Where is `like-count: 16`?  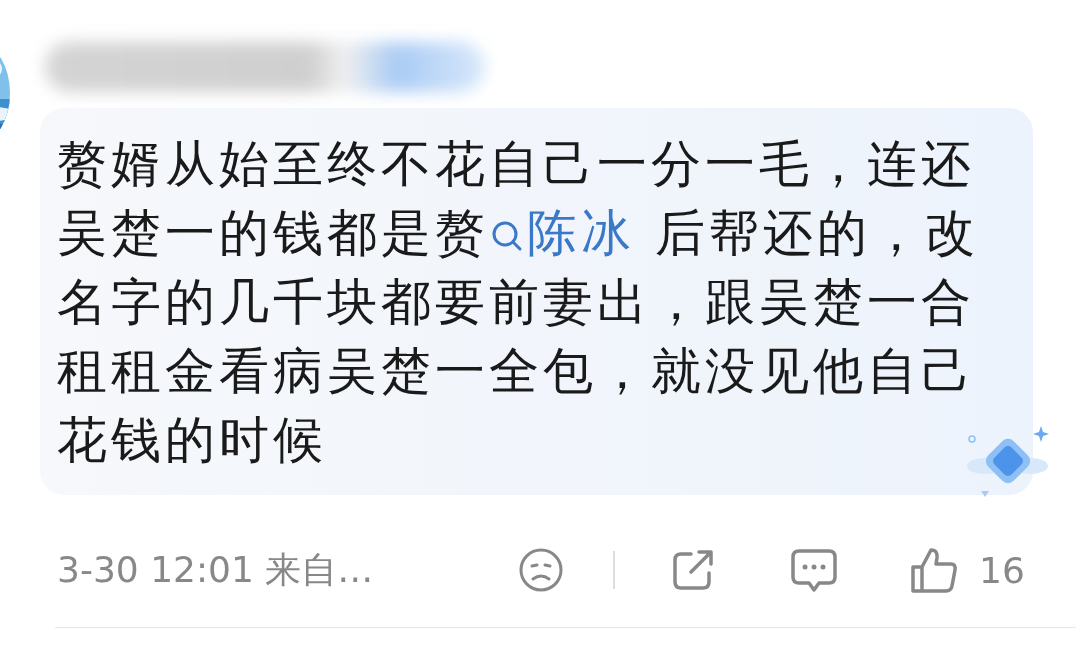 like-count: 16 is located at coordinates (1002, 570).